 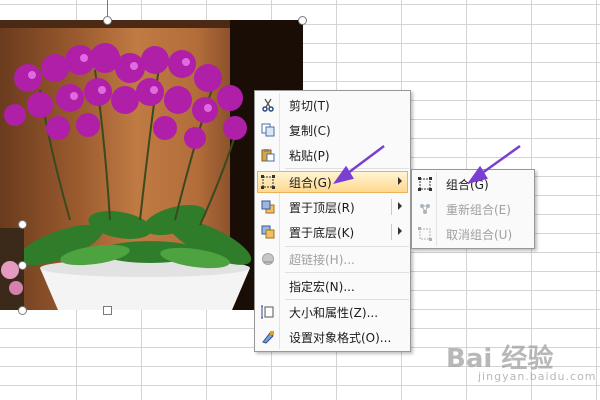 What do you see at coordinates (310, 130) in the screenshot?
I see `menu-item-label: 复制(C)` at bounding box center [310, 130].